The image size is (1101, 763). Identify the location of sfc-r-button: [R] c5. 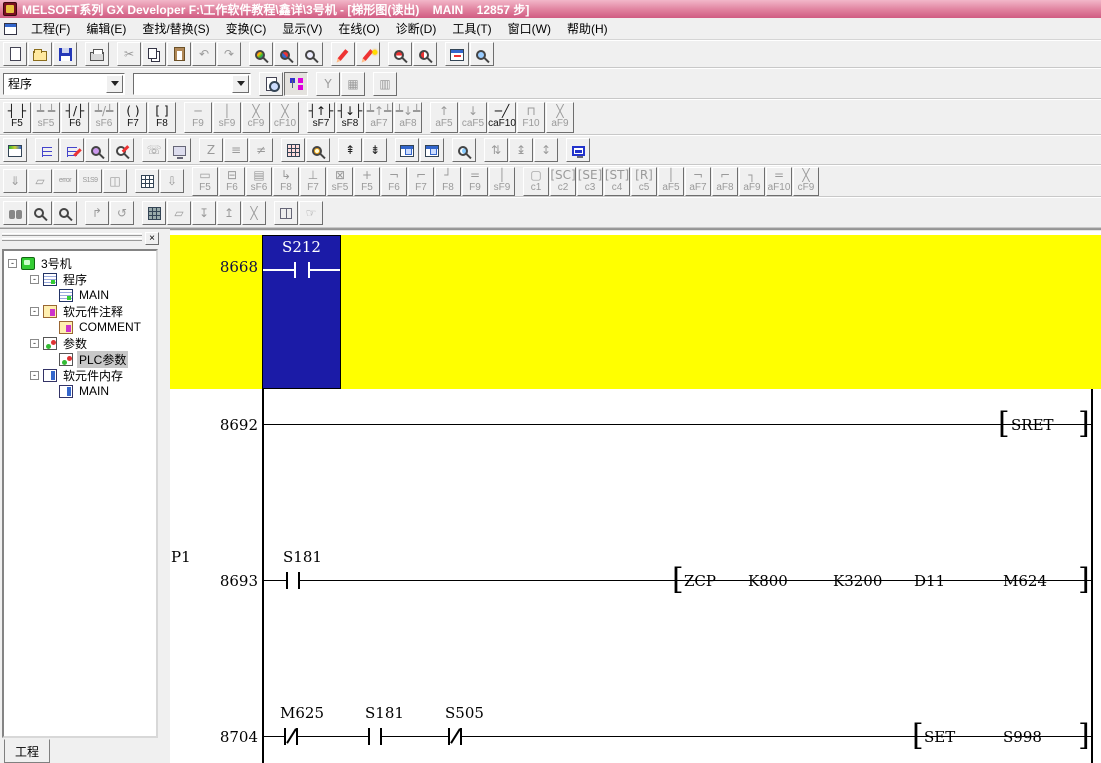
(644, 181).